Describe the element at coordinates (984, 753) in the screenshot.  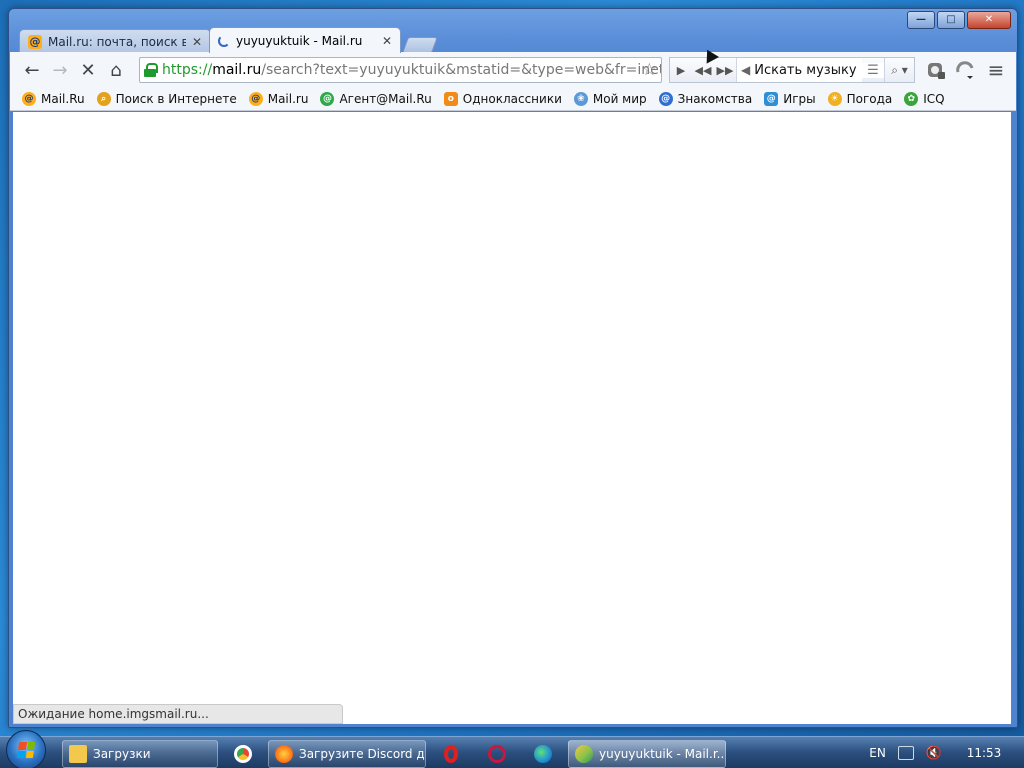
I see `clock: 11:53` at that location.